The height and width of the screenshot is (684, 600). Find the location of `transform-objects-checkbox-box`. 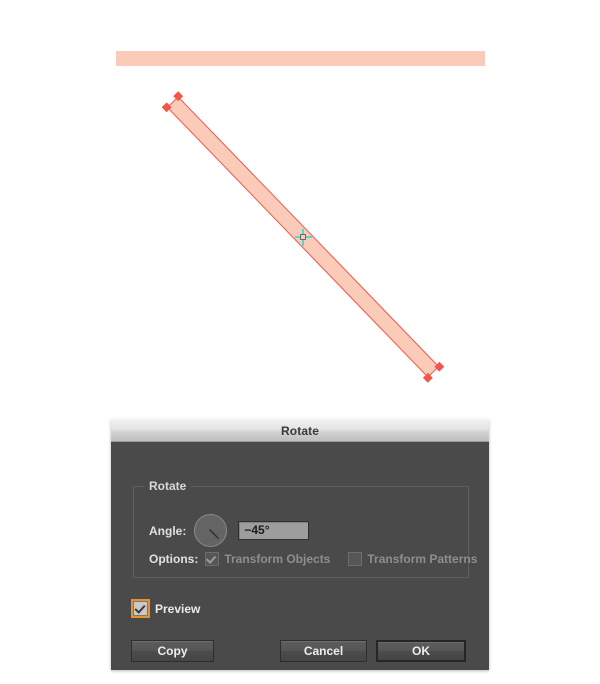

transform-objects-checkbox-box is located at coordinates (212, 559).